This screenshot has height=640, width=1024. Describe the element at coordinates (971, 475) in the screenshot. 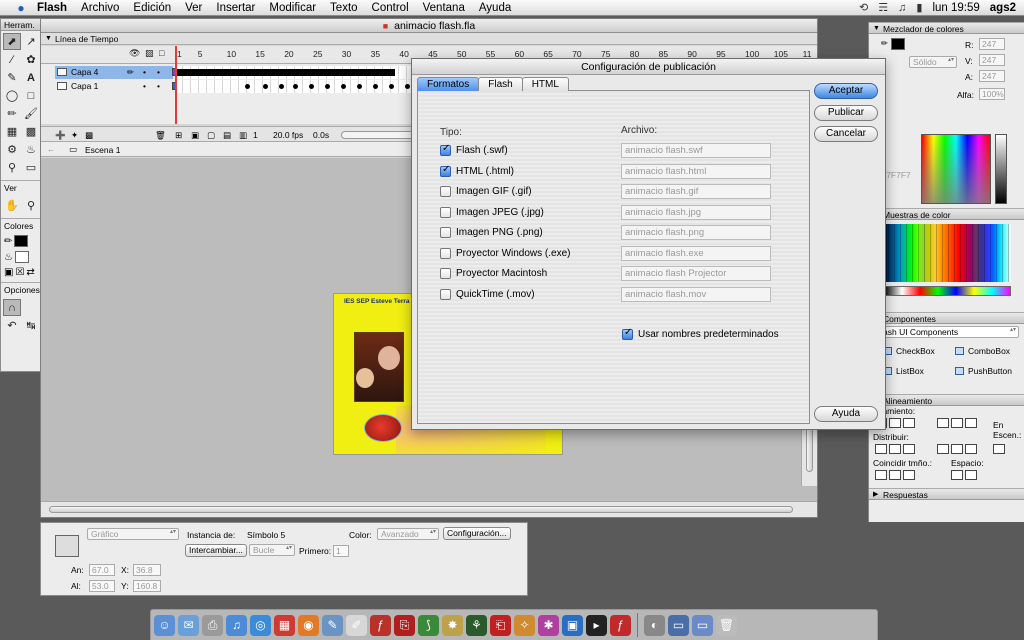

I see `space-horizontal-icon` at that location.